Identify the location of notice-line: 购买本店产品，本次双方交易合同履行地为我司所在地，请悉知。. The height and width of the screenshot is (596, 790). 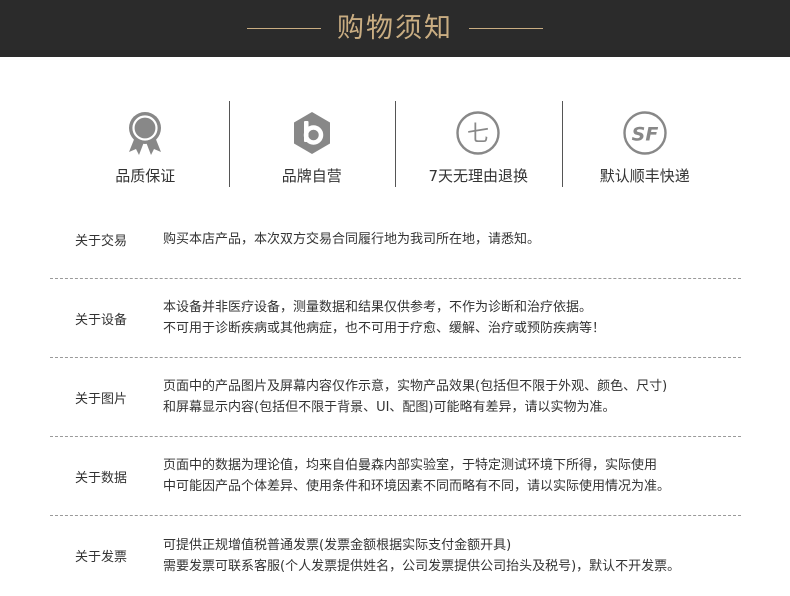
(352, 239).